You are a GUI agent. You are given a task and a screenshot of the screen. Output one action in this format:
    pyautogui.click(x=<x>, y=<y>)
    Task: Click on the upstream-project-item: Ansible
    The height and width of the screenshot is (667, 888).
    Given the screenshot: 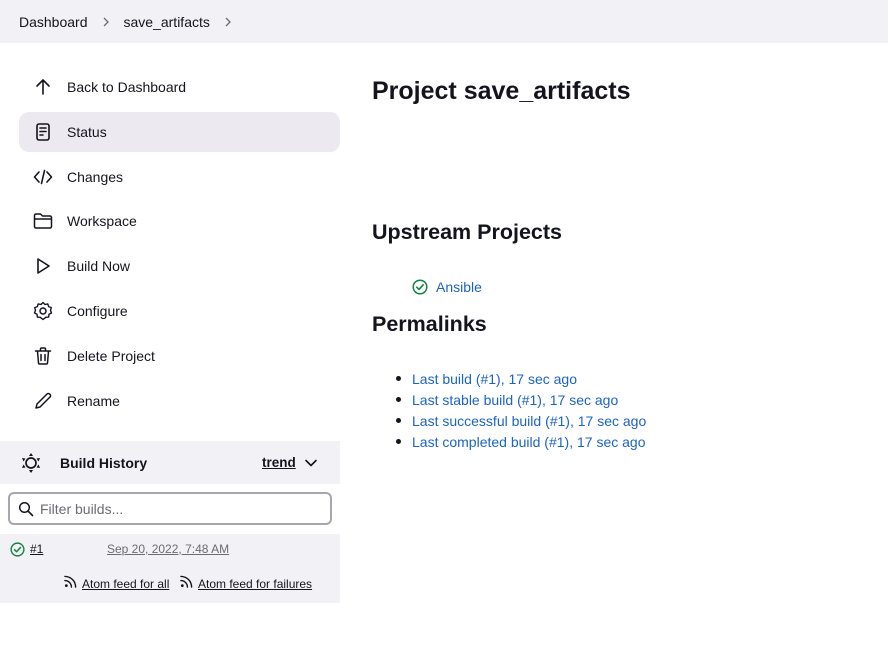 What is the action you would take?
    pyautogui.click(x=447, y=287)
    